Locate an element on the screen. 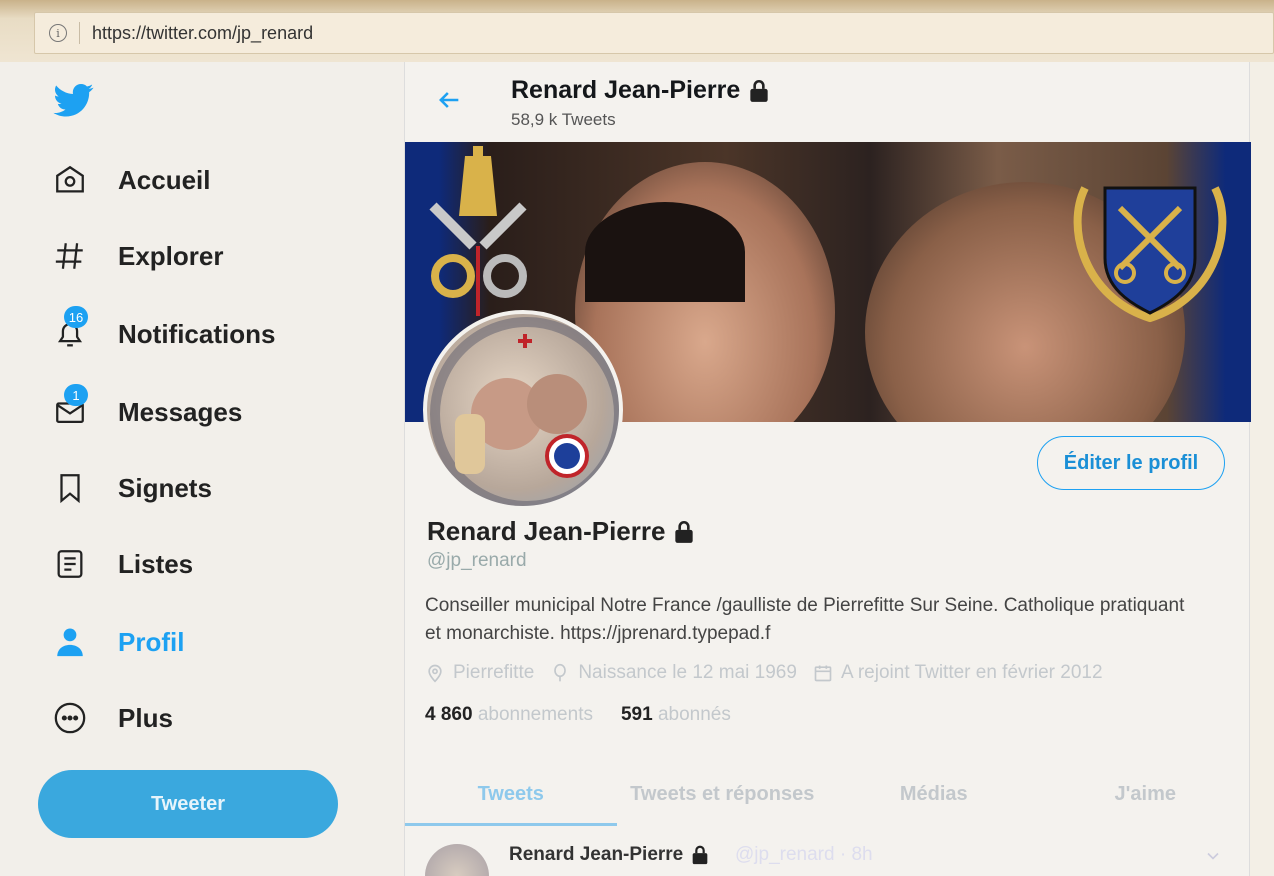 The image size is (1274, 876). tab-tweets-et-reponses: Tweets et réponses is located at coordinates (723, 794).